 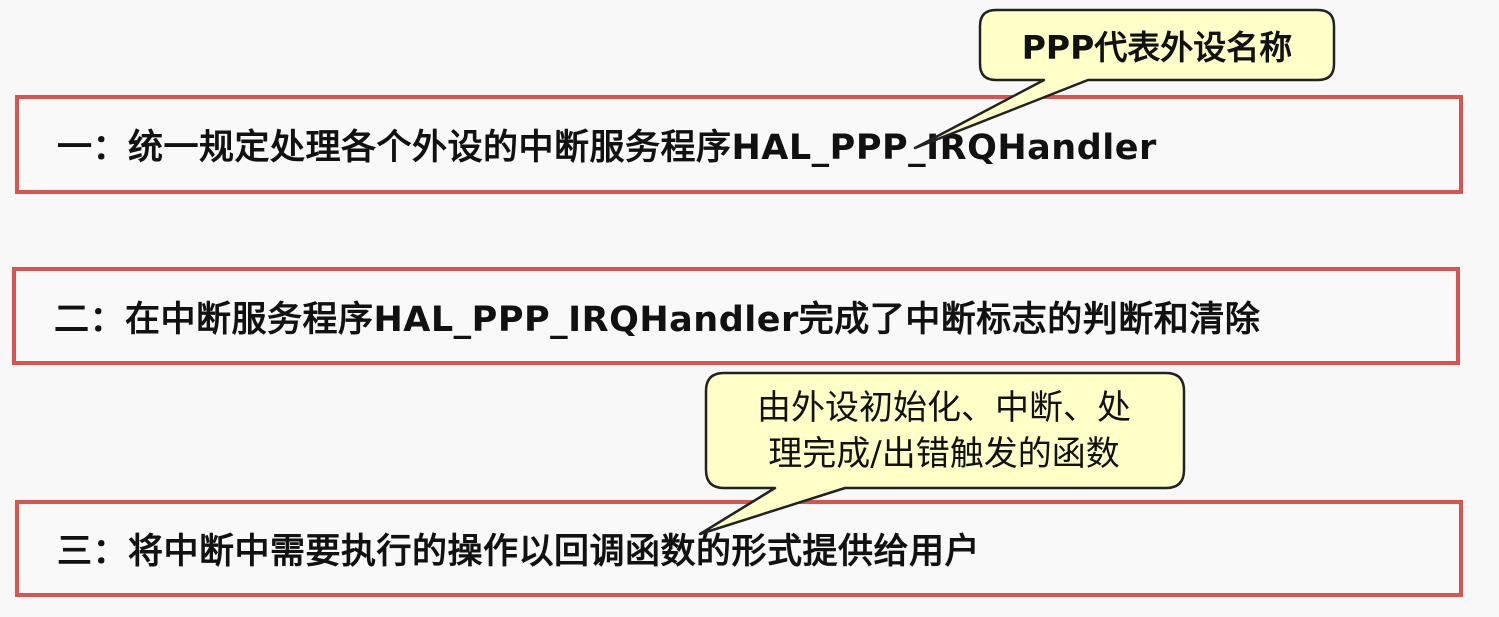 What do you see at coordinates (1157, 47) in the screenshot?
I see `callout-1-line-1: PPP代表外设名称` at bounding box center [1157, 47].